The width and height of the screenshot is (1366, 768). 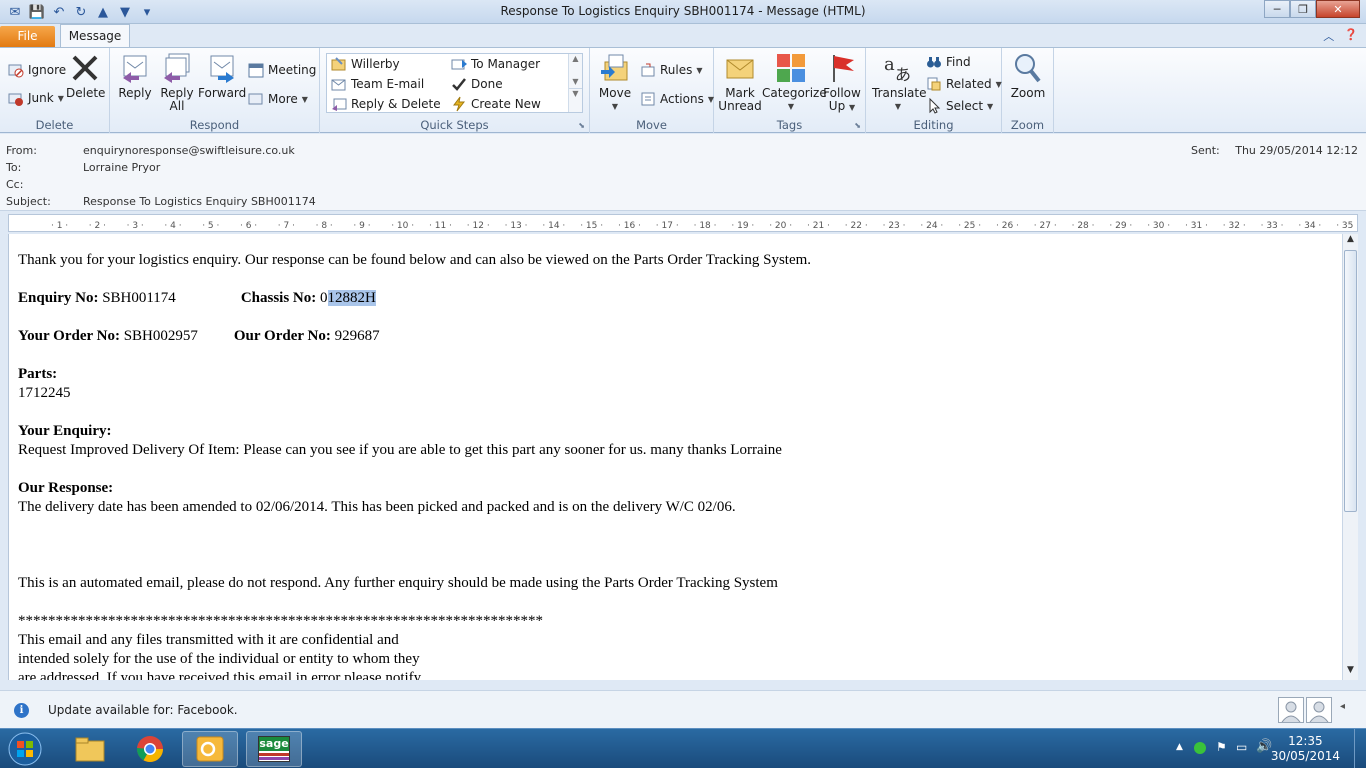 What do you see at coordinates (1200, 748) in the screenshot?
I see `status-icon` at bounding box center [1200, 748].